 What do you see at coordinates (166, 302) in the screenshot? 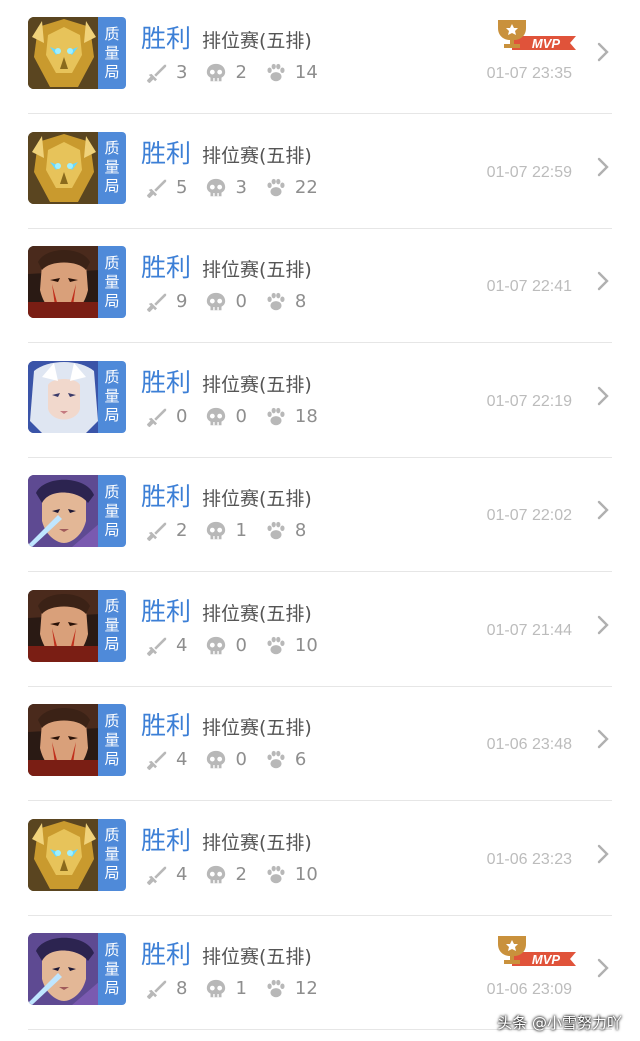
I see `kills-stat: 9` at bounding box center [166, 302].